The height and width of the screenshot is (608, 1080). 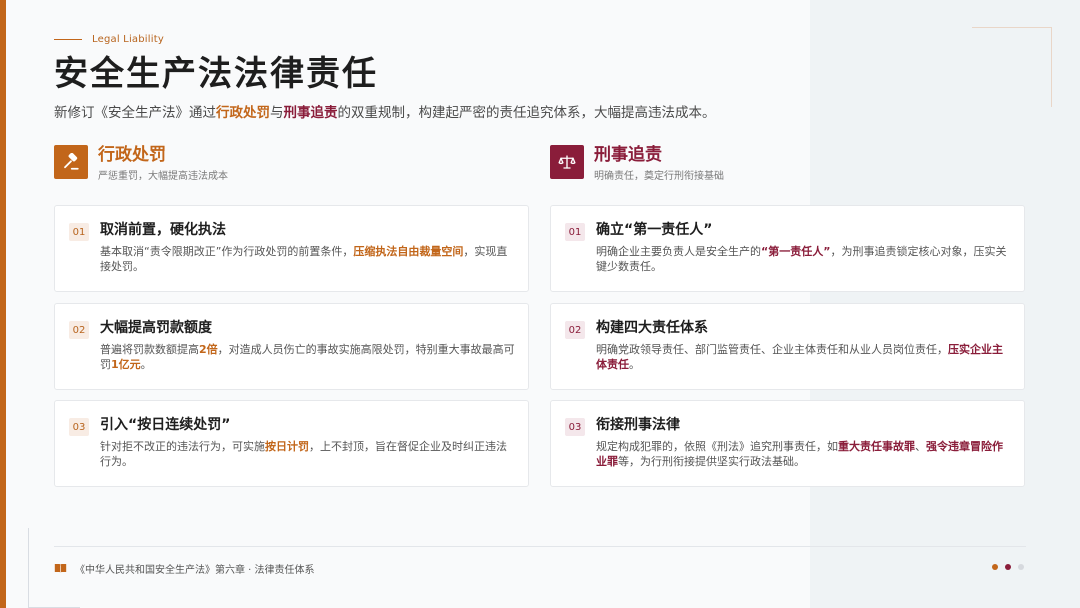 I want to click on card-title: 构建四大责任体系, so click(x=652, y=328).